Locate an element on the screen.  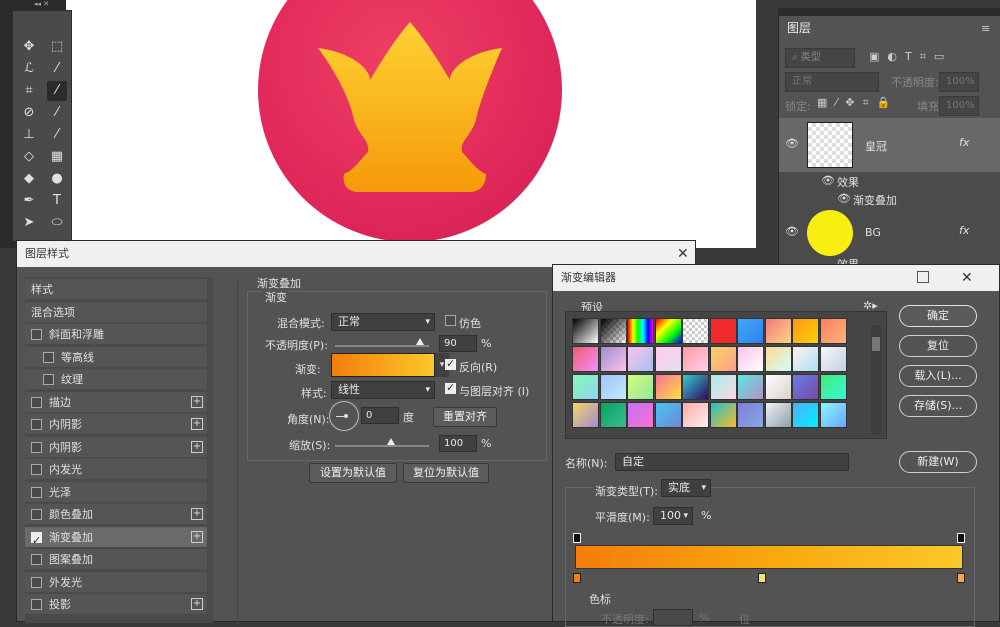
brush-tool-icon: ⁄ is located at coordinates (57, 113).